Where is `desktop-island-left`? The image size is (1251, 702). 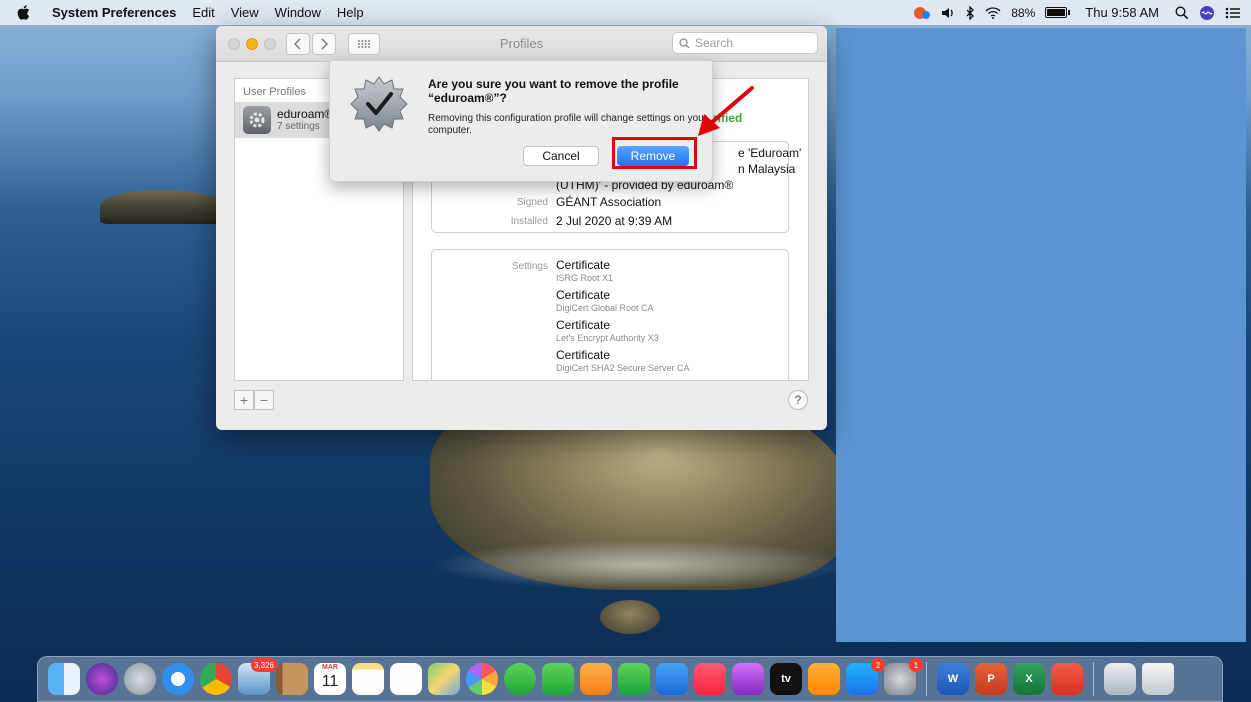
desktop-island-left is located at coordinates (165, 207).